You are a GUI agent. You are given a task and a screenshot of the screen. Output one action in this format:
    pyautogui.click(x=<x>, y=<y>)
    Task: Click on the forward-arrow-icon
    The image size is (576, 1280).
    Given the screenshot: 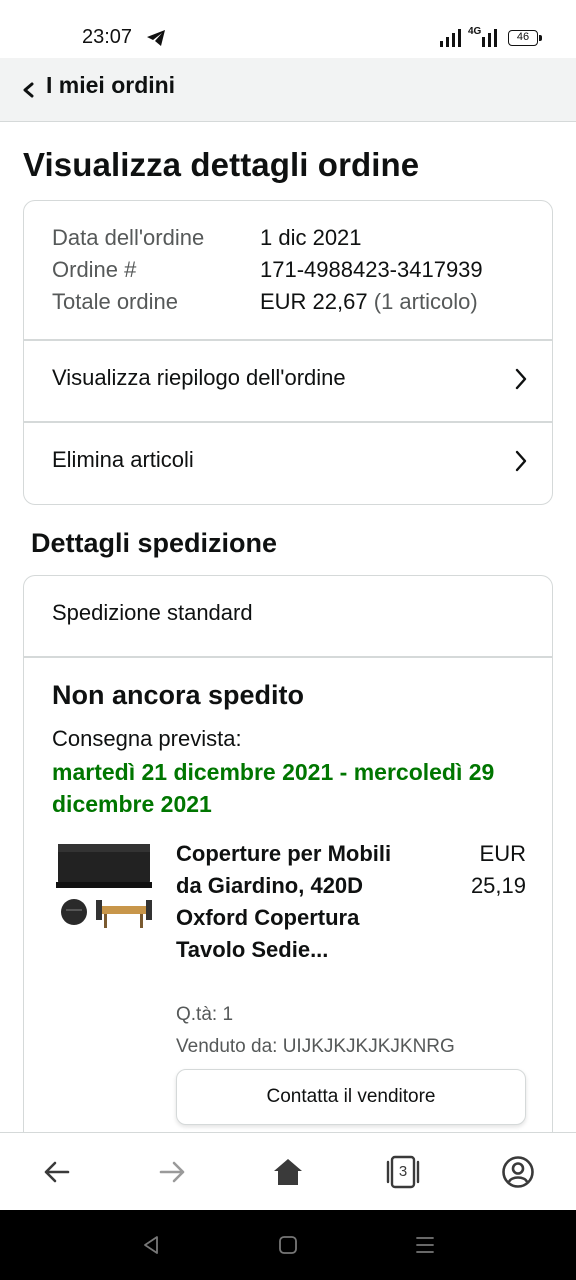 What is the action you would take?
    pyautogui.click(x=172, y=1172)
    